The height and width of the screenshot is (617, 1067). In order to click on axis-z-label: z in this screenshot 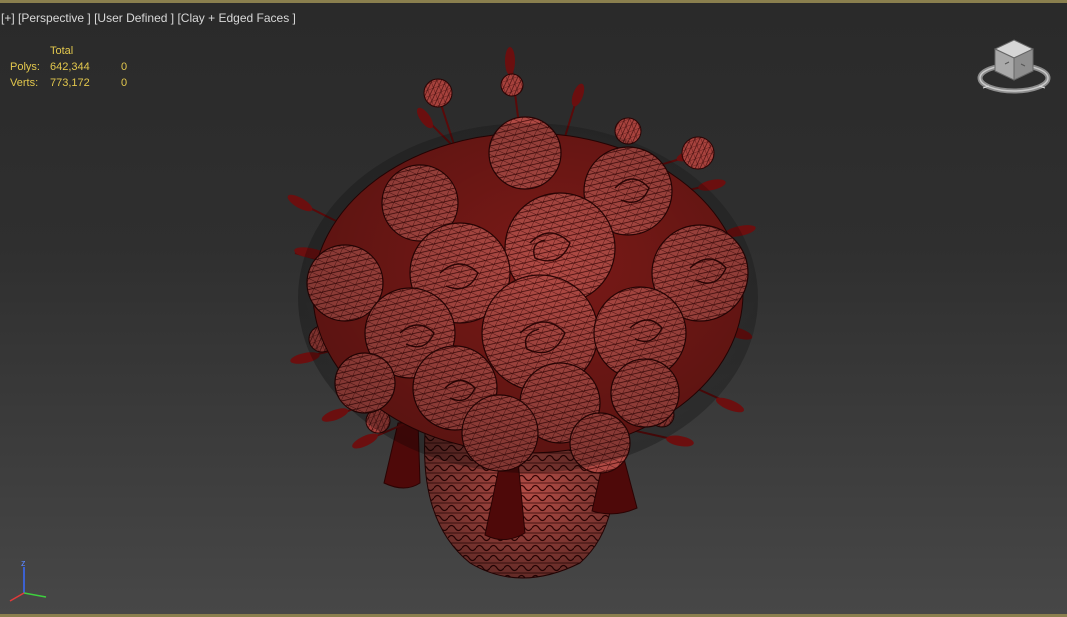, I will do `click(23, 563)`.